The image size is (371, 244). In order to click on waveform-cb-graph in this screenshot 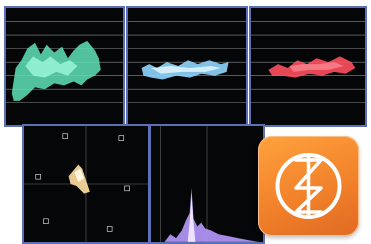, I will do `click(187, 62)`.